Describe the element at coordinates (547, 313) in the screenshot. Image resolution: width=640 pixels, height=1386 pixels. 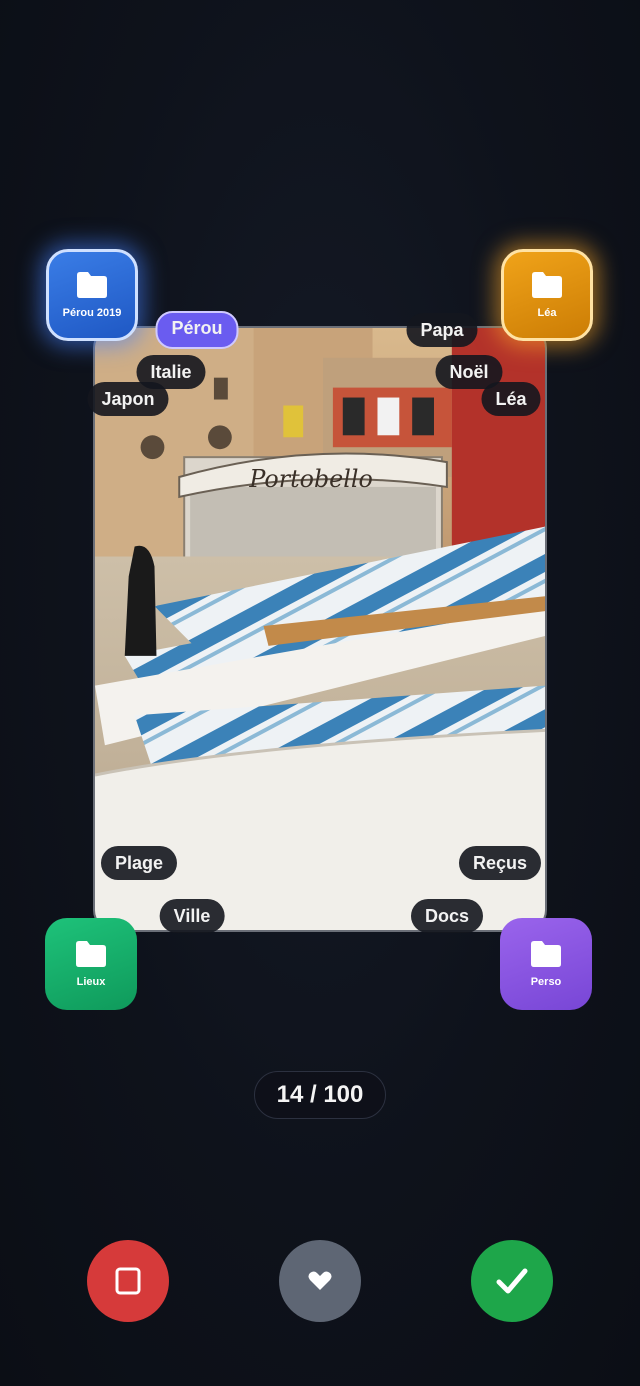
I see `folder-label: Léa` at that location.